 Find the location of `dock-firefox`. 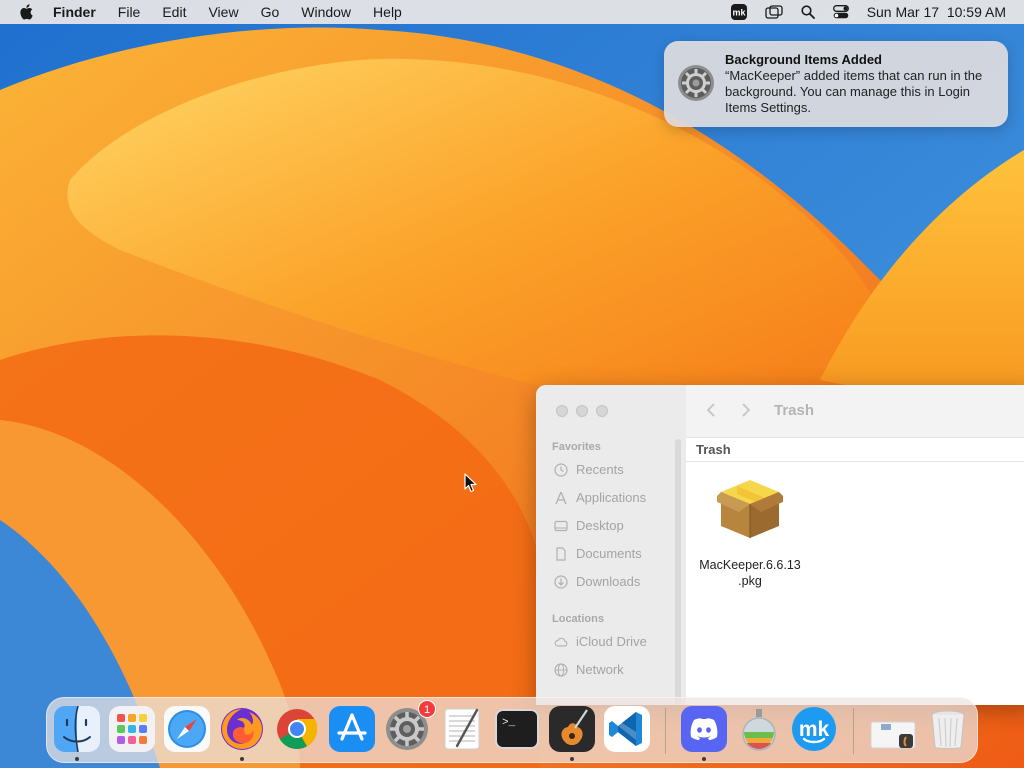

dock-firefox is located at coordinates (242, 729).